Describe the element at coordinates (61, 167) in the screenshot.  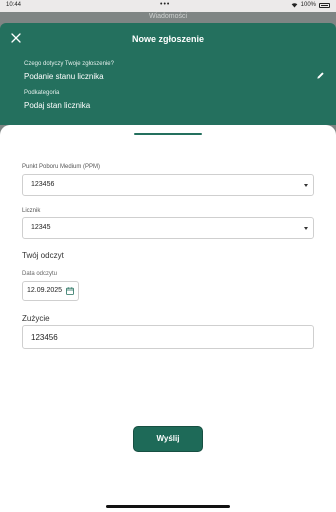
I see `ppm-label: Punkt Poboru Medium (PPM)` at that location.